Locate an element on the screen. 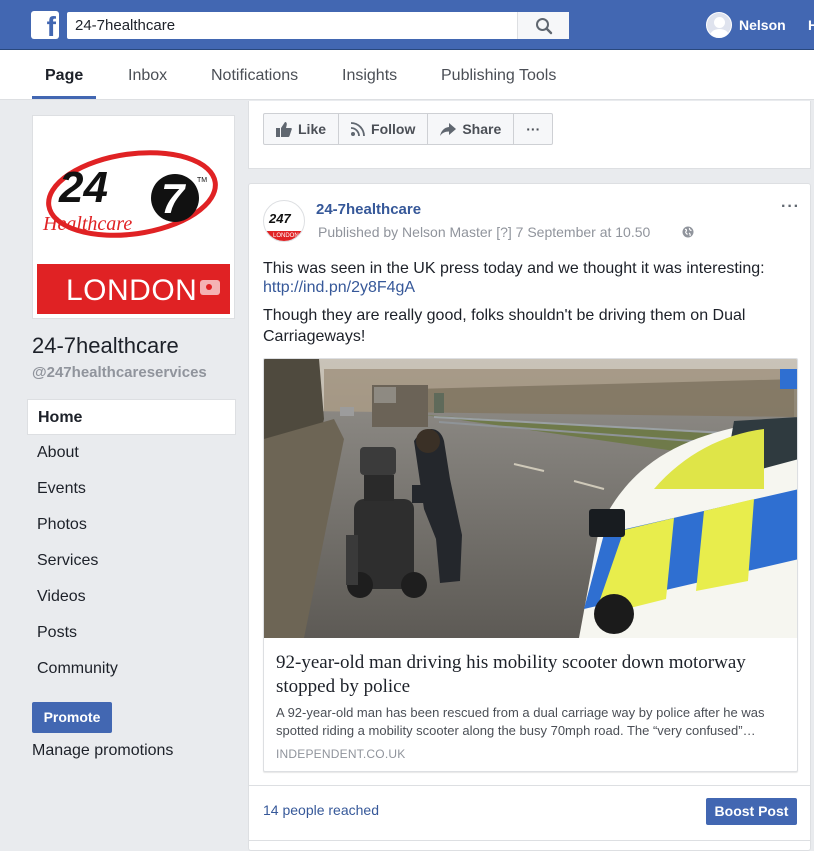 The height and width of the screenshot is (851, 814). like-label: Like is located at coordinates (312, 129).